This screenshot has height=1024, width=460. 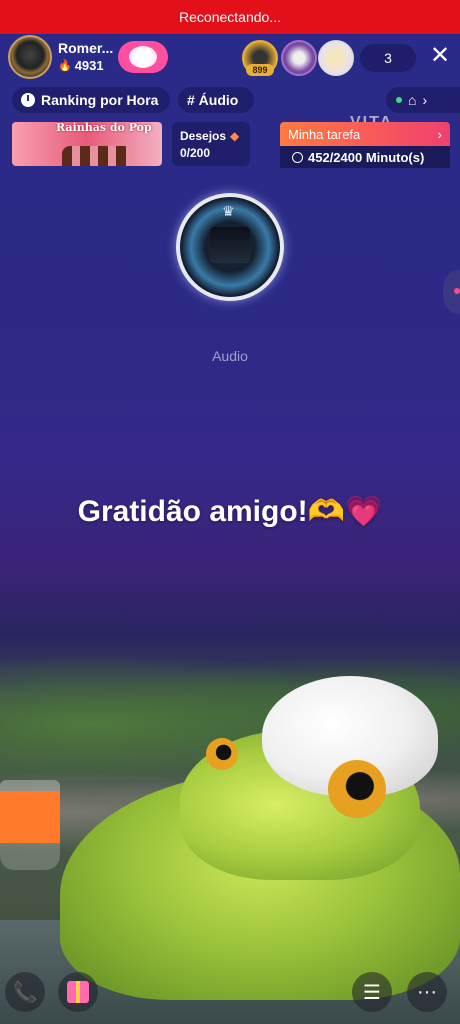 What do you see at coordinates (324, 134) in the screenshot?
I see `my-task-label: Minha tarefa` at bounding box center [324, 134].